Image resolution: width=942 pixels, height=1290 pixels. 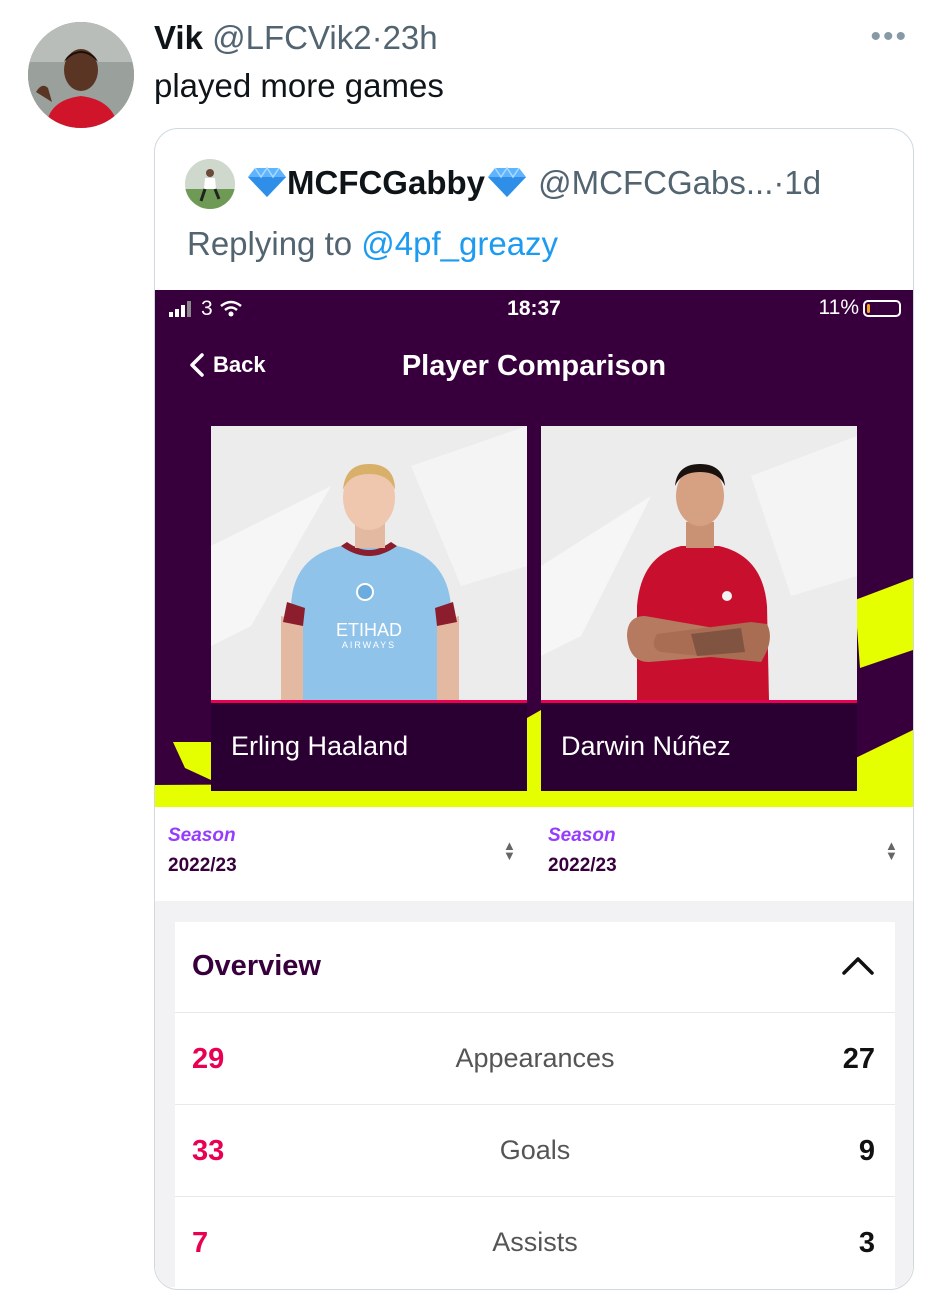 I want to click on tweet-age: 23h, so click(x=410, y=37).